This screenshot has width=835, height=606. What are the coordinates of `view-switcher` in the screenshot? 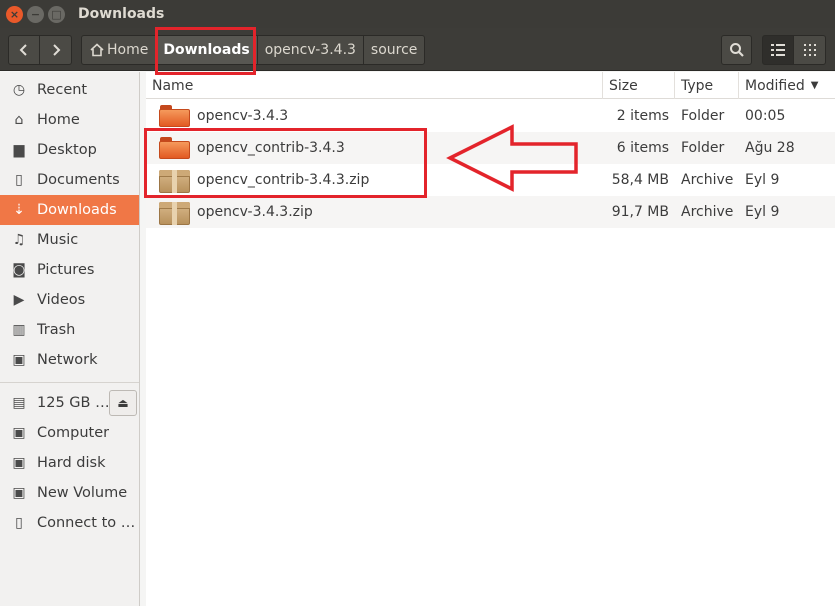 It's located at (794, 50).